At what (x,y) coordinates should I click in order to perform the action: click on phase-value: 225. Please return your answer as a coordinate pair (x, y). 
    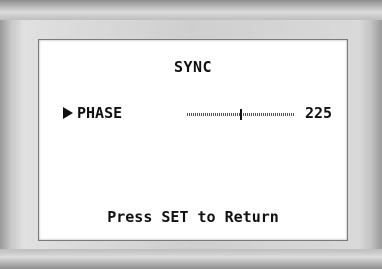
    Looking at the image, I should click on (319, 113).